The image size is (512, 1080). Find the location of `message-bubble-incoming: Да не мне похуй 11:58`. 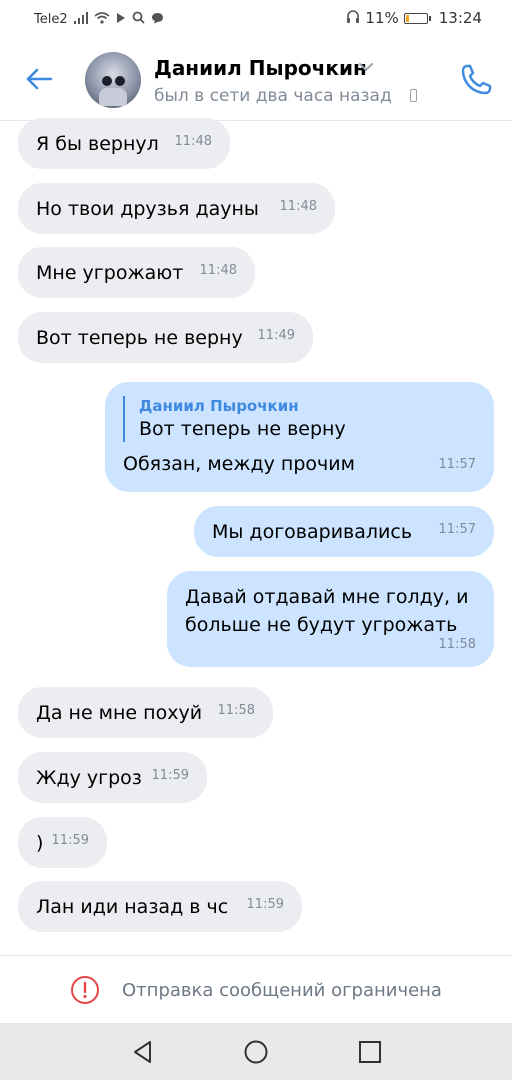

message-bubble-incoming: Да не мне похуй 11:58 is located at coordinates (145, 712).